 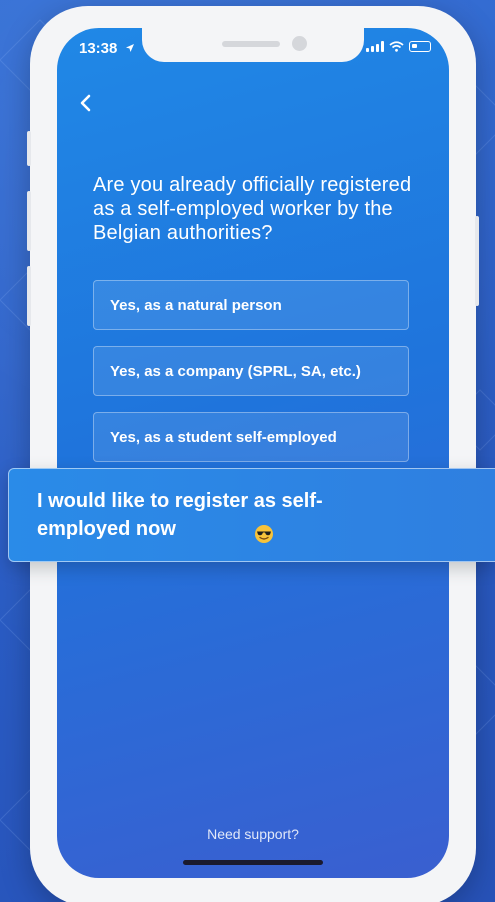 I want to click on back-button, so click(x=85, y=103).